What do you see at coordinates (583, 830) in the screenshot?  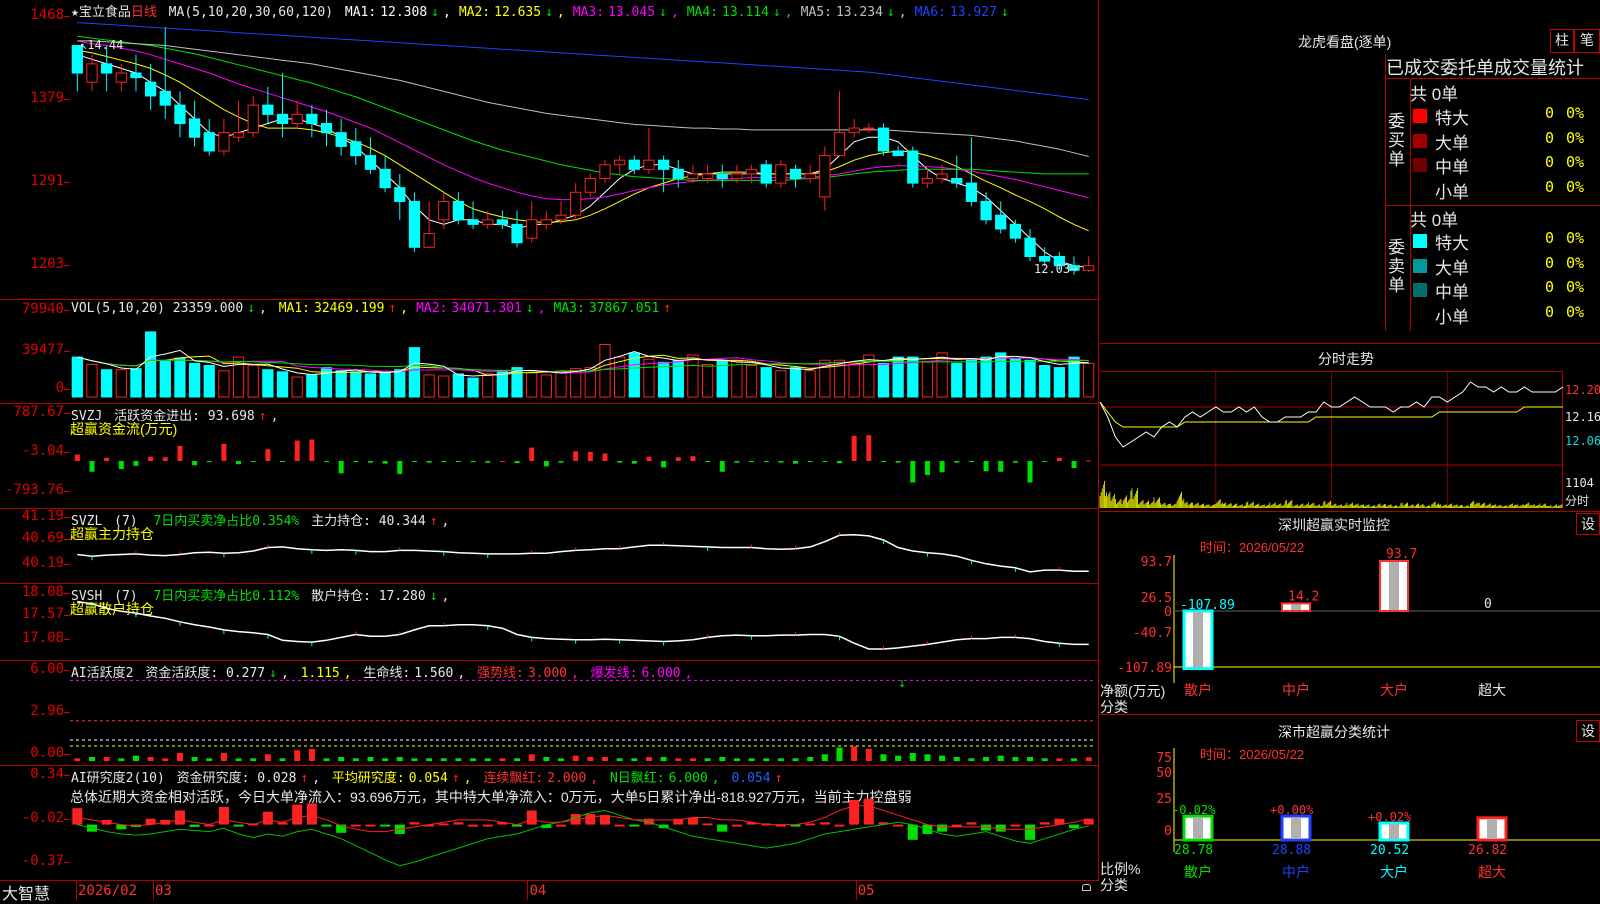 I see `ai-research-chart` at bounding box center [583, 830].